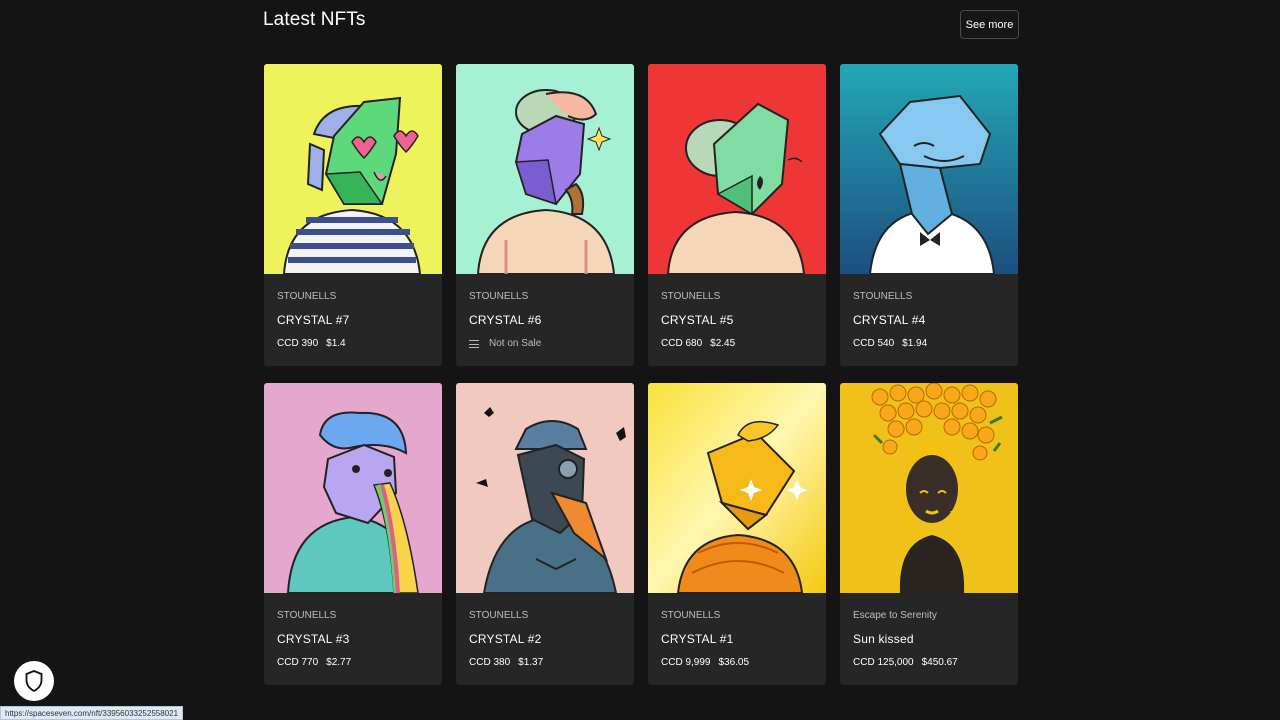  Describe the element at coordinates (545, 344) in the screenshot. I see `sale-status: Not on Sale` at that location.